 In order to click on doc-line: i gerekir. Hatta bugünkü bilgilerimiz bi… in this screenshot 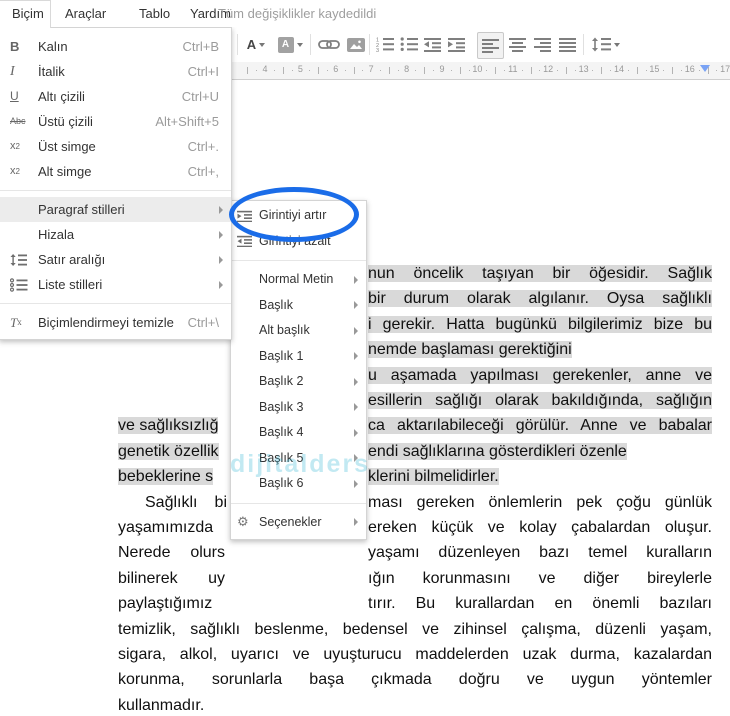, I will do `click(540, 324)`.